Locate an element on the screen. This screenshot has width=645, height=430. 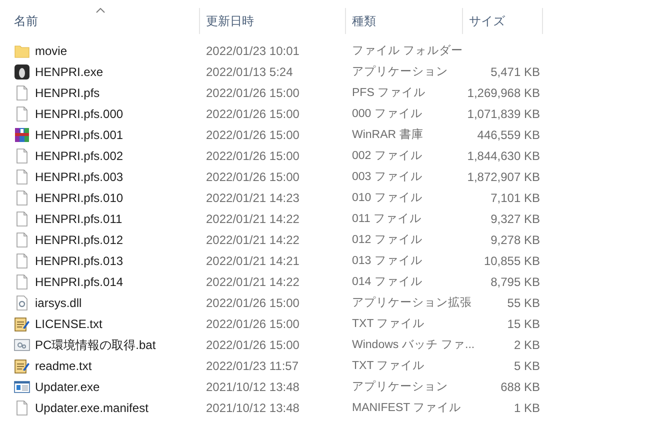
file-type: 000 ファイル is located at coordinates (387, 114).